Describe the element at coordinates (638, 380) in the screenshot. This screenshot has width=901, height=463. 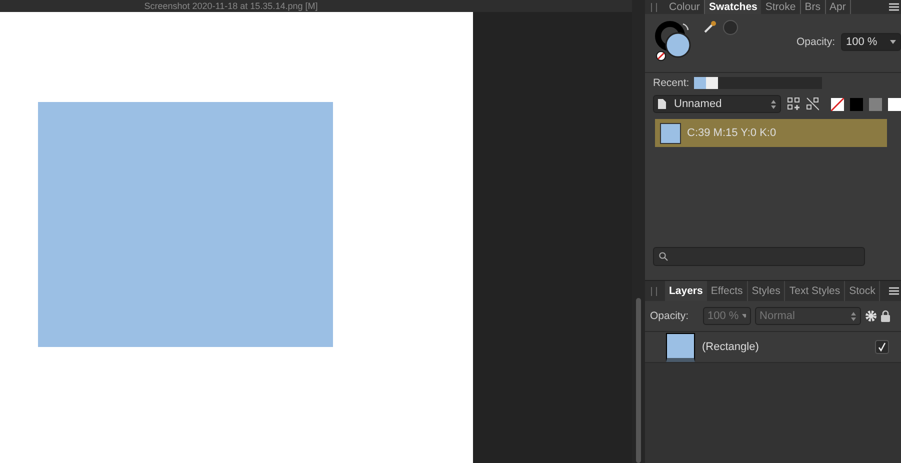
I see `scroll-thumb` at that location.